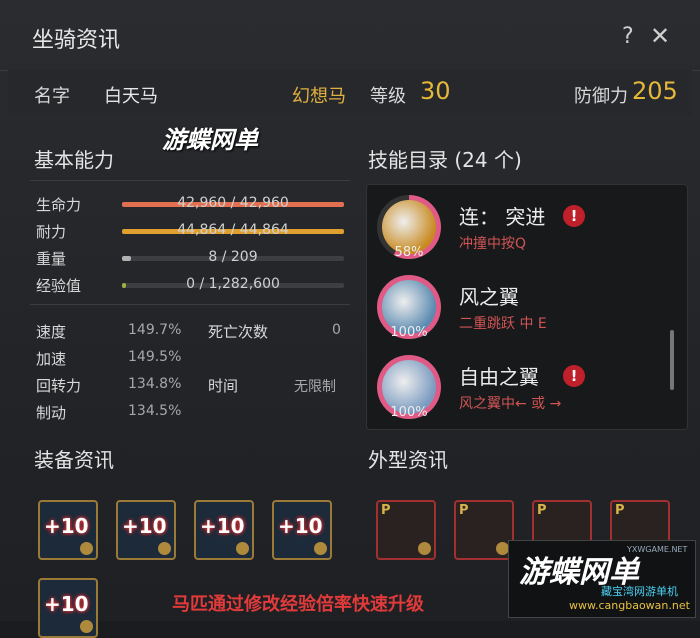 The height and width of the screenshot is (638, 700). Describe the element at coordinates (601, 96) in the screenshot. I see `defense-label: 防御力` at that location.